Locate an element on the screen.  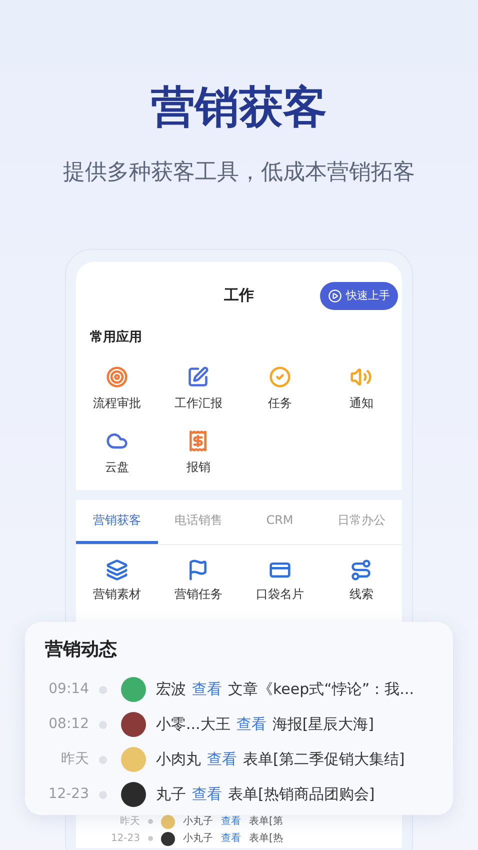
app-shortcut: 线索 is located at coordinates (361, 580).